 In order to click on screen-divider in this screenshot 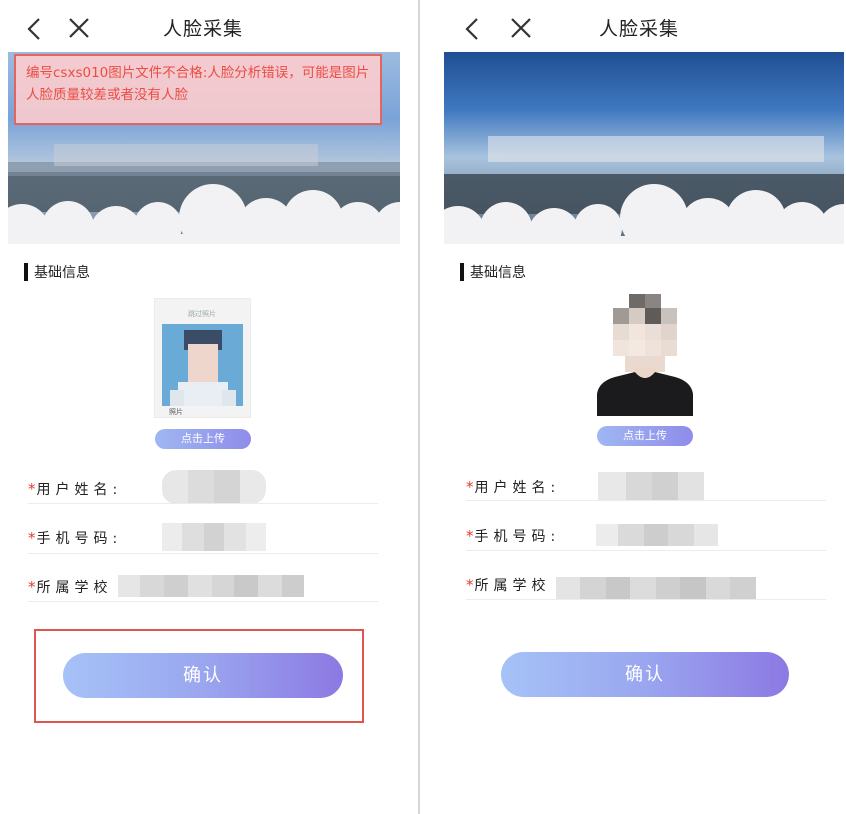, I will do `click(419, 407)`.